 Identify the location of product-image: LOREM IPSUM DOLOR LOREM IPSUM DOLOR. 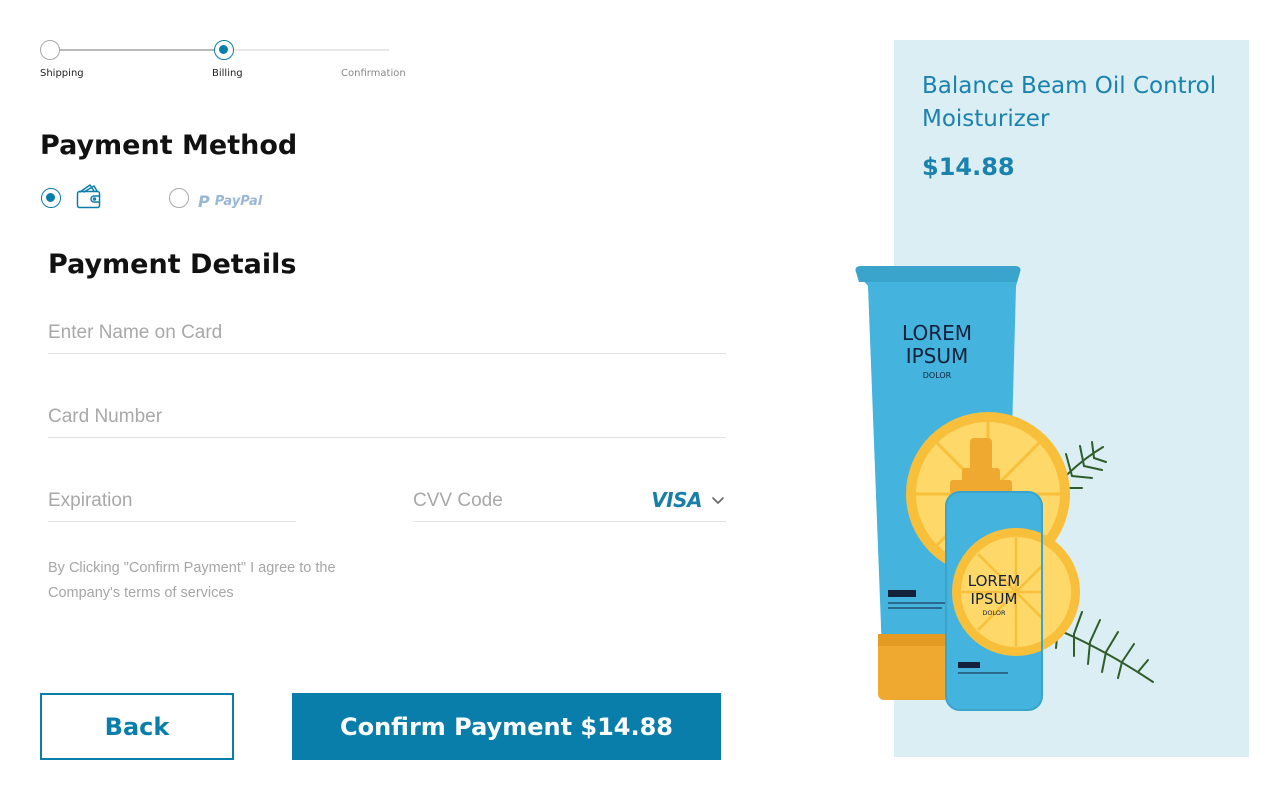
(1004, 488).